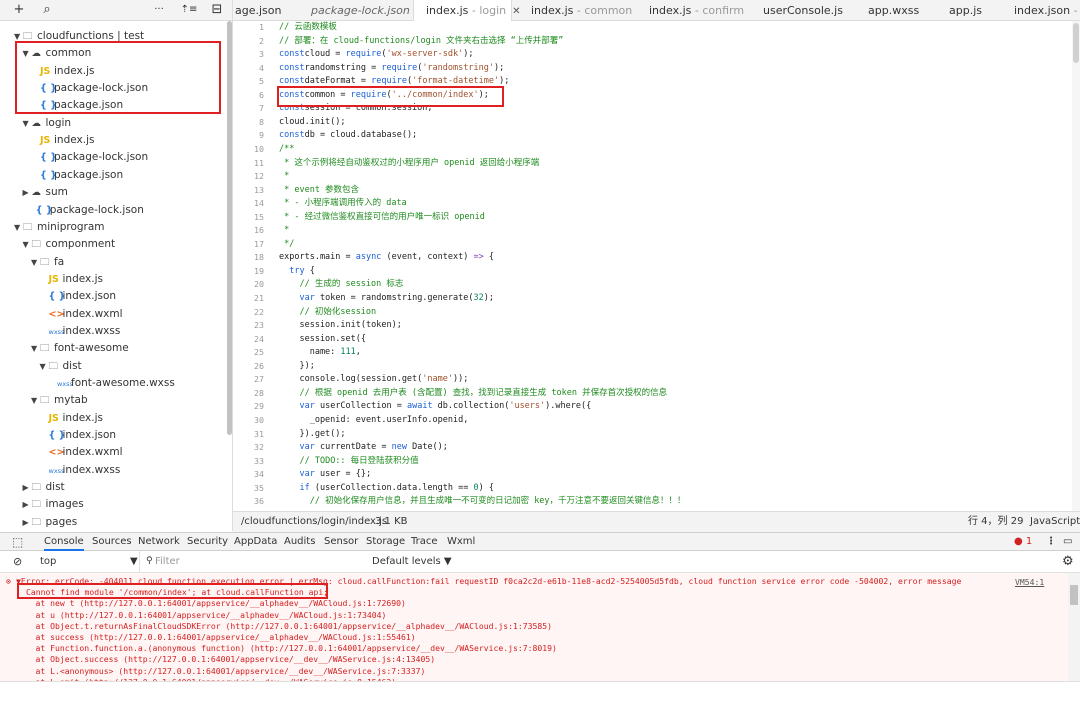 Image resolution: width=1080 pixels, height=705 pixels. Describe the element at coordinates (257, 10) in the screenshot. I see `tab-package-json: age.json` at that location.